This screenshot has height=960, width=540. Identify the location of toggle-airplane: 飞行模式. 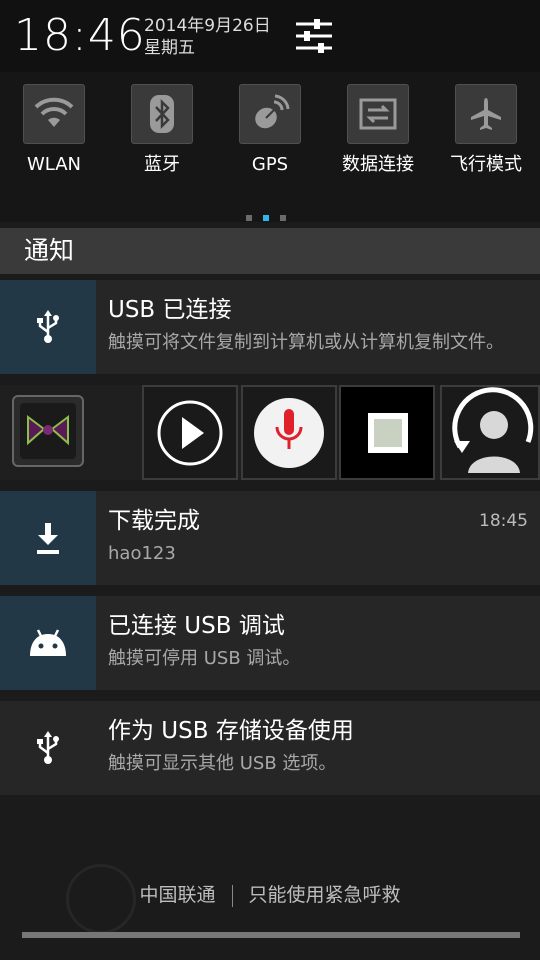
(486, 130).